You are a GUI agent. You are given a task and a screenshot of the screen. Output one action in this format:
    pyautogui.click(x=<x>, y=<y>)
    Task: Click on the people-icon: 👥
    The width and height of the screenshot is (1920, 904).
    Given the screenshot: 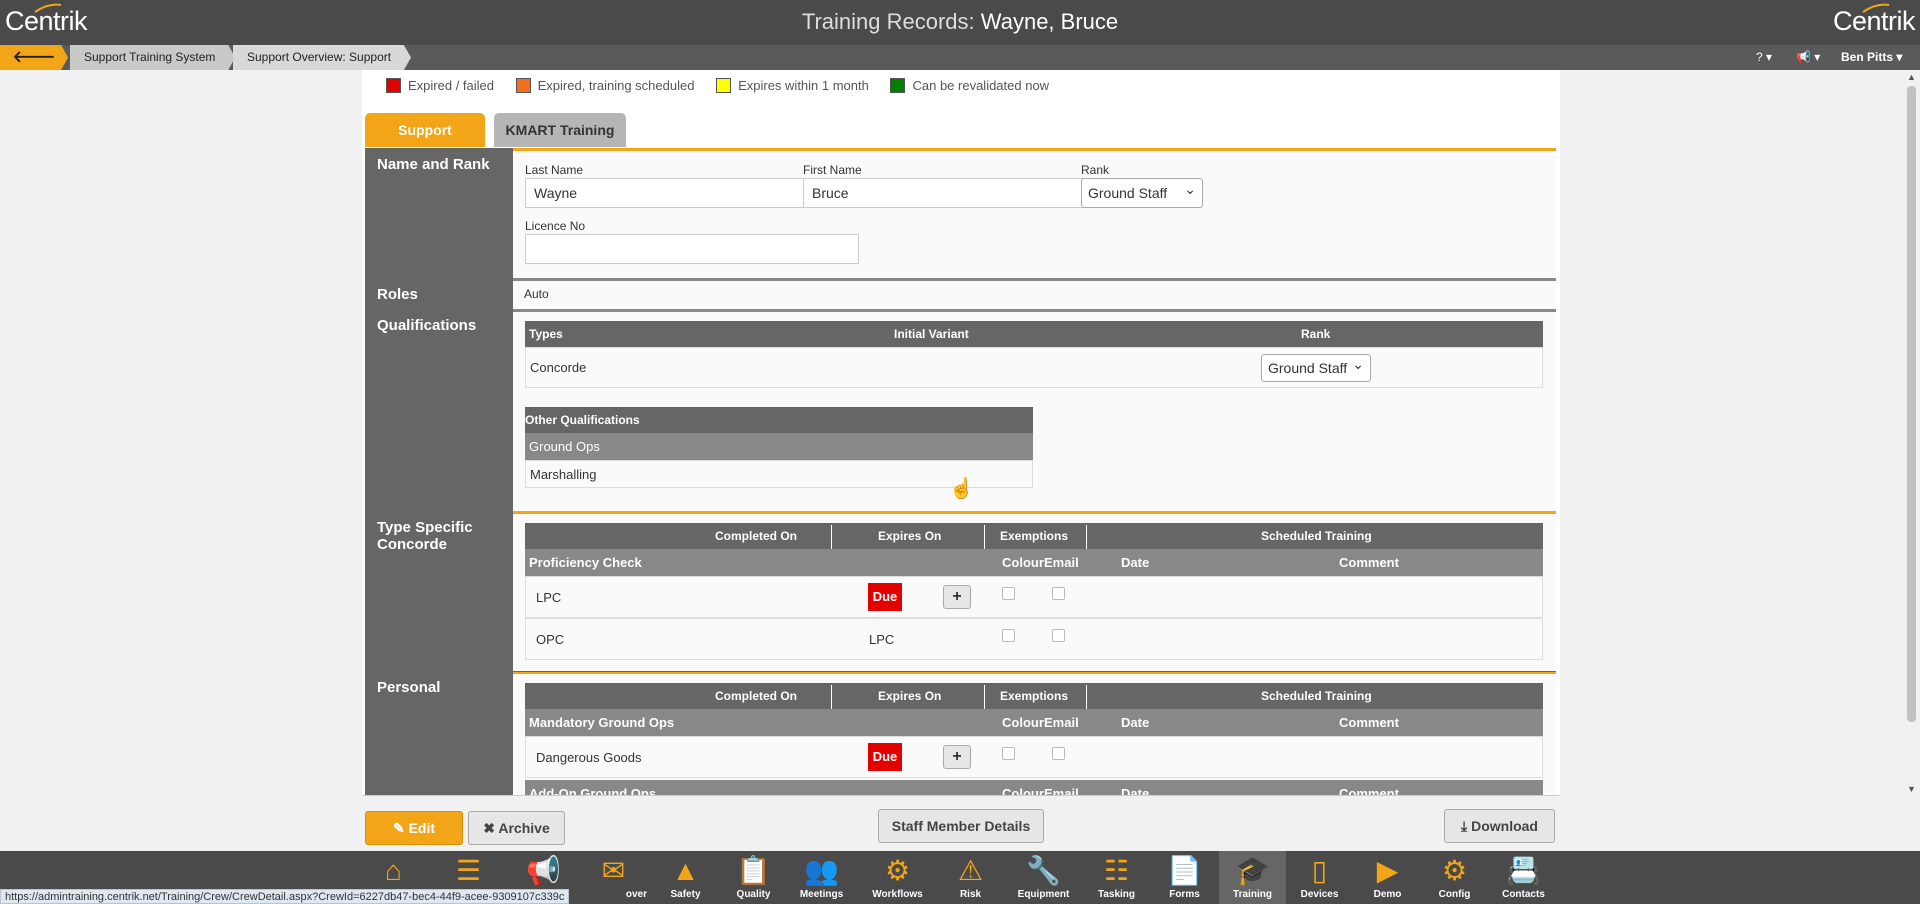 What is the action you would take?
    pyautogui.click(x=821, y=870)
    